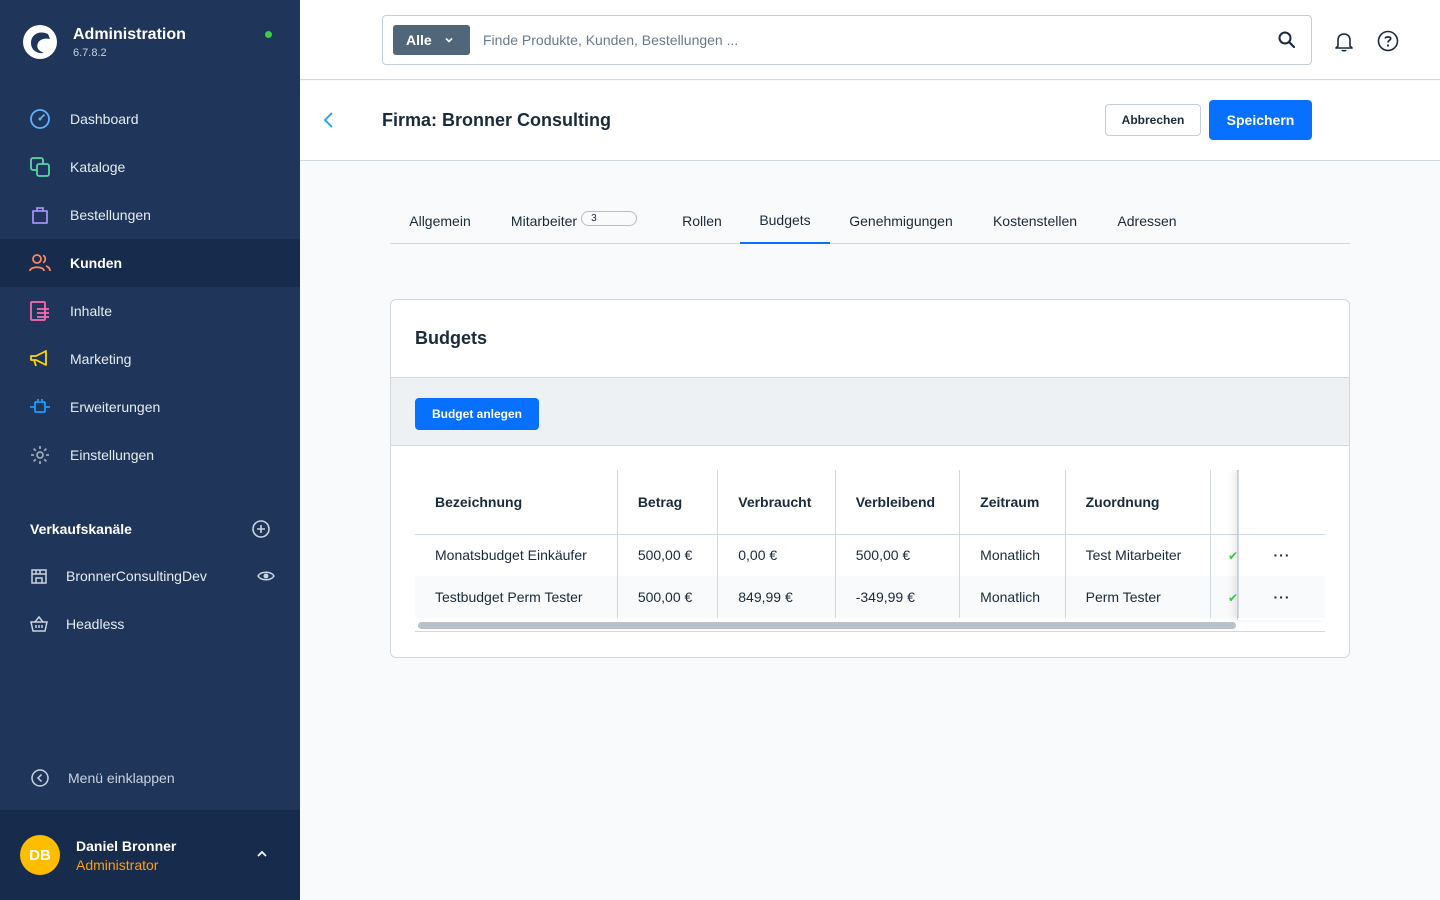  I want to click on column-header-used: Verbraucht, so click(776, 502).